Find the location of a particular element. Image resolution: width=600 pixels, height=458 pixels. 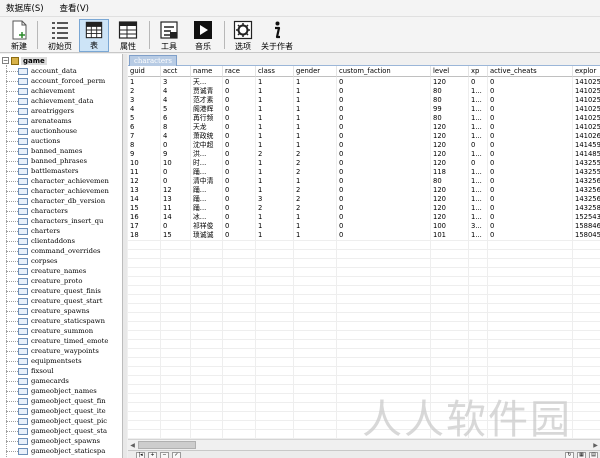

table-row: 13 12 踊... 0 1 2 0 120 1... 0 143256 is located at coordinates (364, 190).